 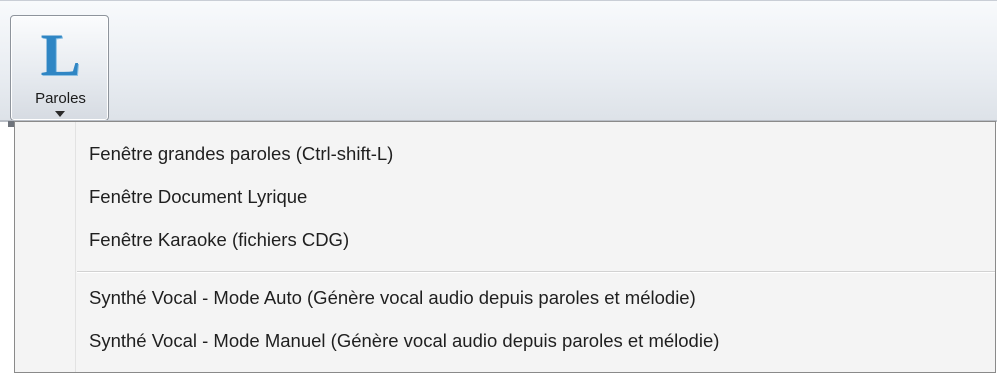 I want to click on menu-item-grandes-paroles: Fenêtre grandes paroles (Ctrl-shift-L), so click(x=241, y=154).